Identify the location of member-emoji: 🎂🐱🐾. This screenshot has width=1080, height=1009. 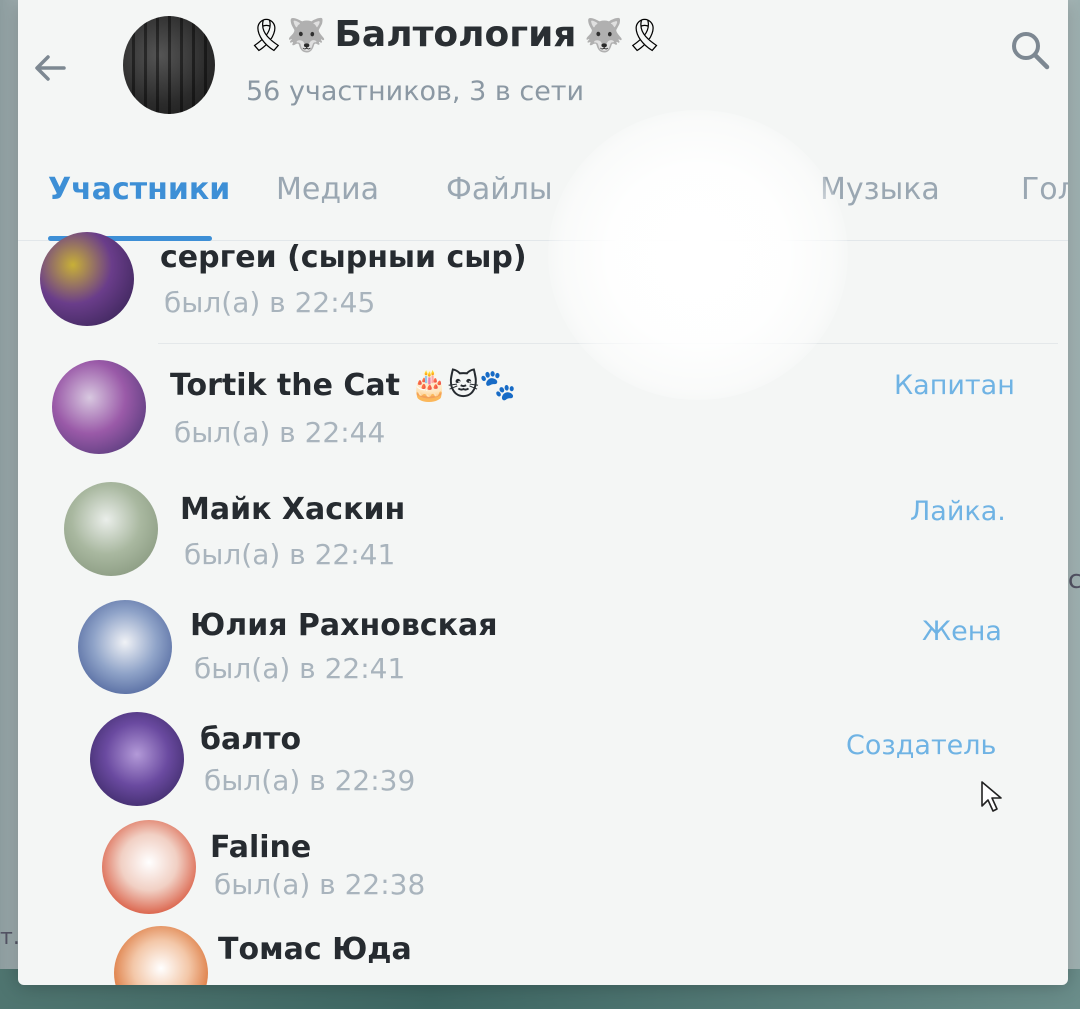
(463, 385).